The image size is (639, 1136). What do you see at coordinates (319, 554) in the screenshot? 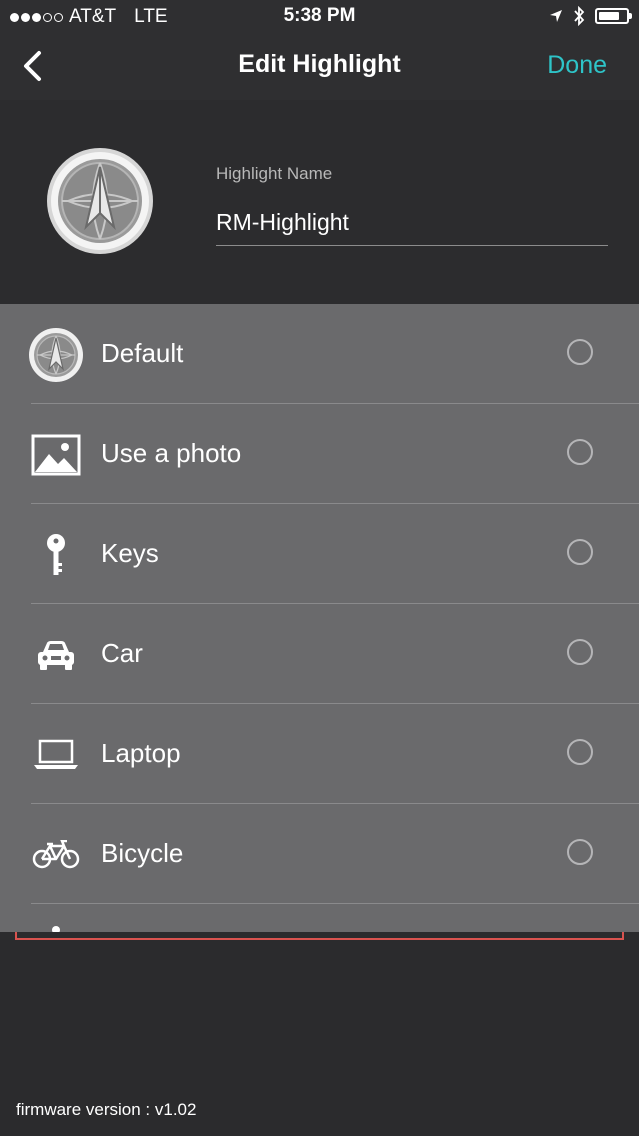
I see `option-keys: Keys` at bounding box center [319, 554].